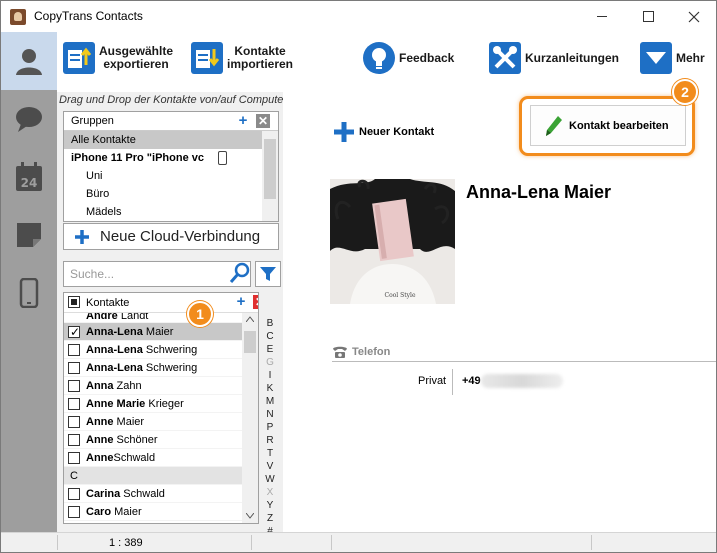 This screenshot has width=717, height=553. Describe the element at coordinates (29, 235) in the screenshot. I see `rail-notes` at that location.